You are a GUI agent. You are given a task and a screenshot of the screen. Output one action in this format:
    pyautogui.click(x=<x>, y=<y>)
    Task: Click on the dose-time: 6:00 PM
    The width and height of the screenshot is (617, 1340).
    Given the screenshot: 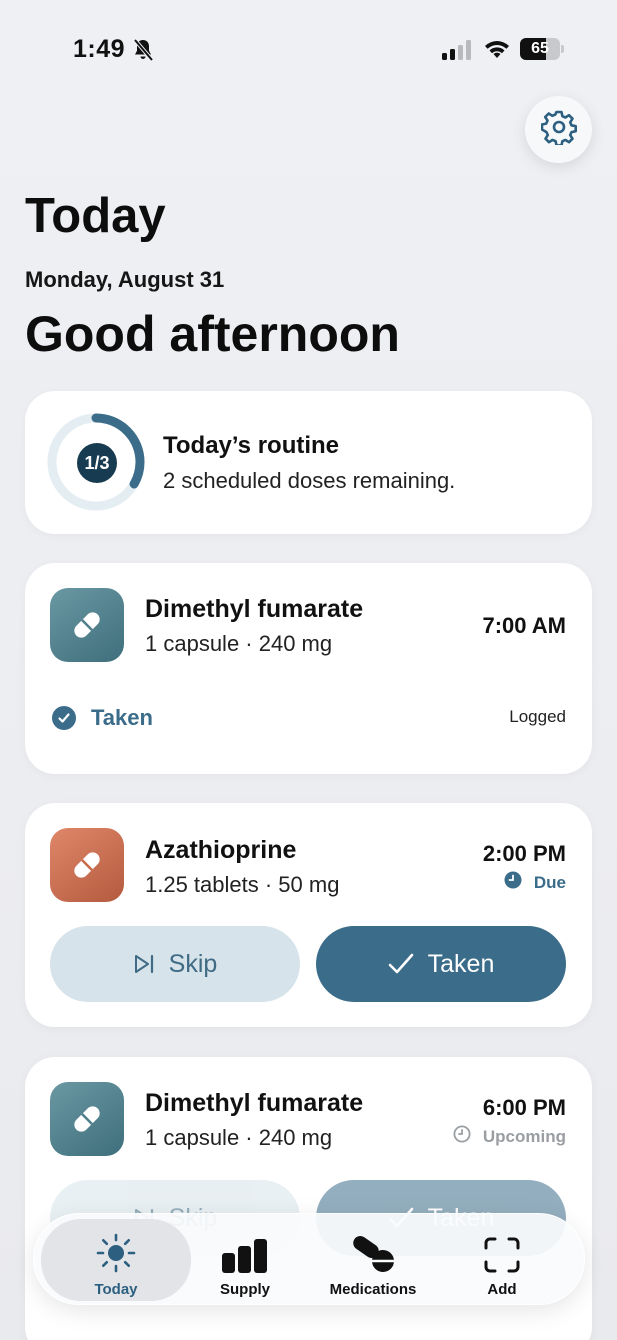 What is the action you would take?
    pyautogui.click(x=524, y=1107)
    